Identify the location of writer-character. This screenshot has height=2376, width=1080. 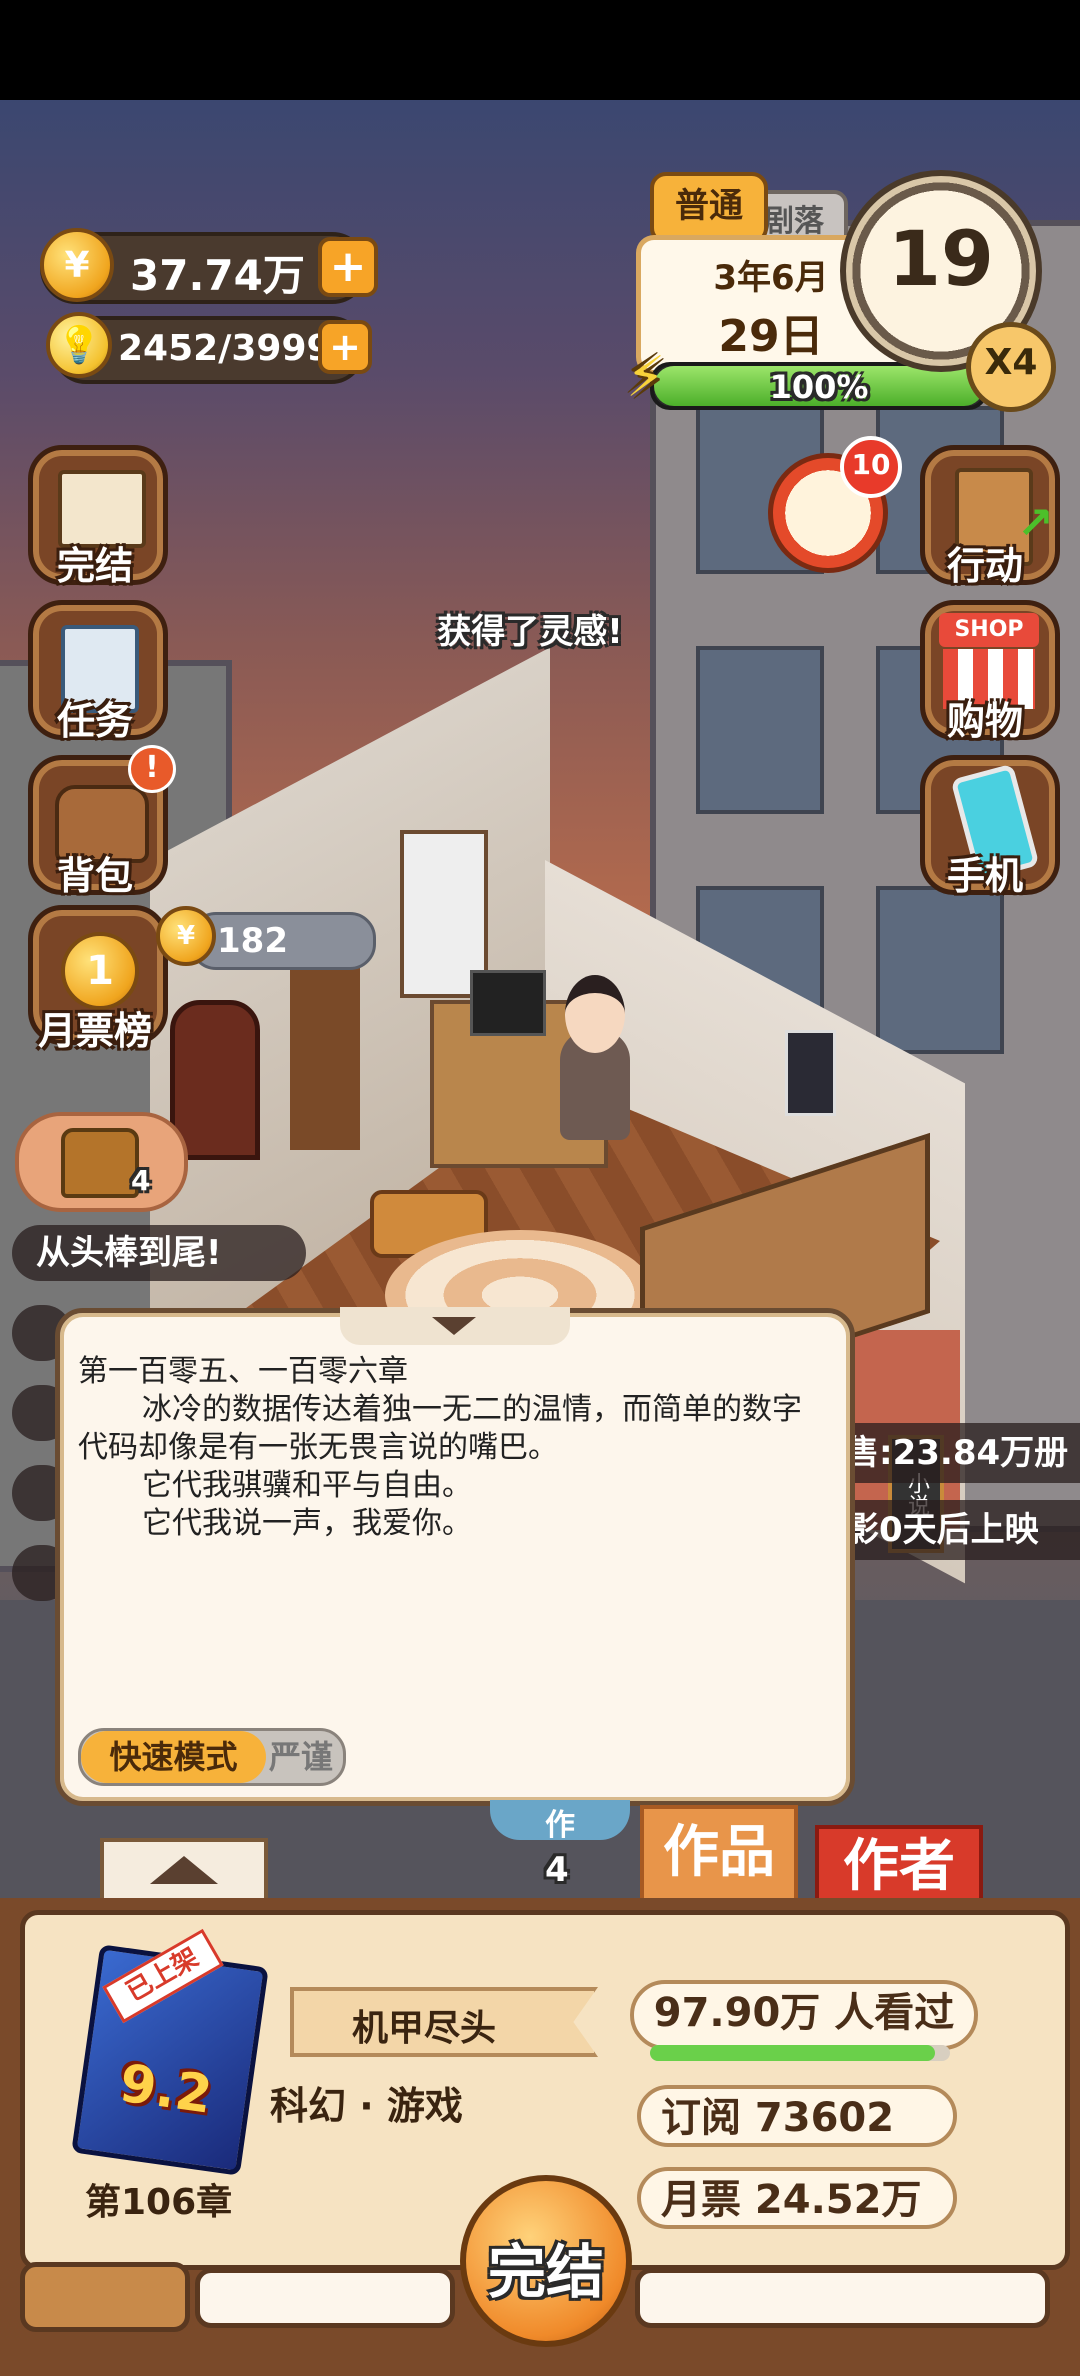
(595, 1057).